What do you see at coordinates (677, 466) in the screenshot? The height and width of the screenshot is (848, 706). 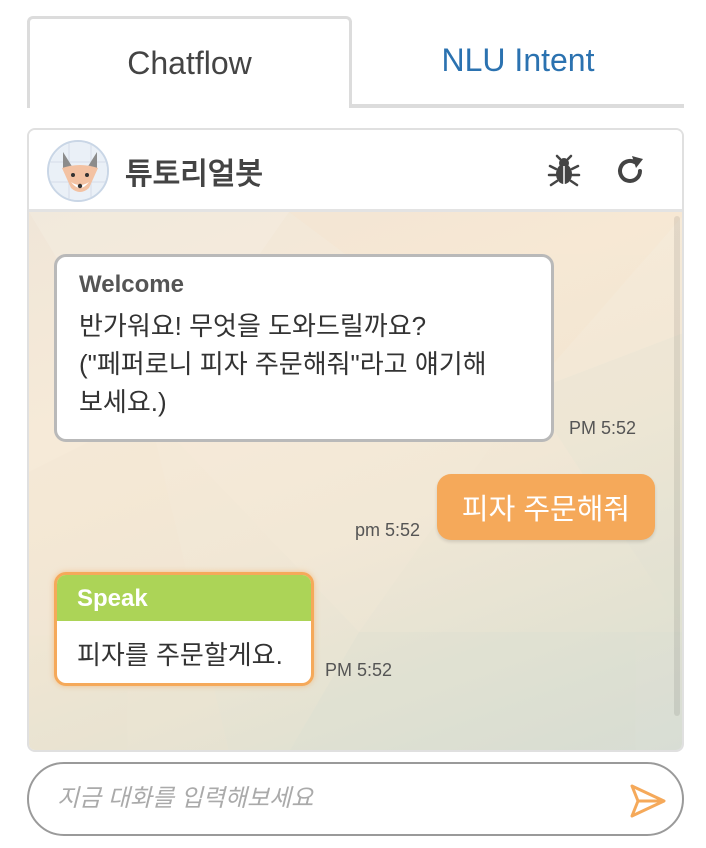 I see `chat-scrollbar` at bounding box center [677, 466].